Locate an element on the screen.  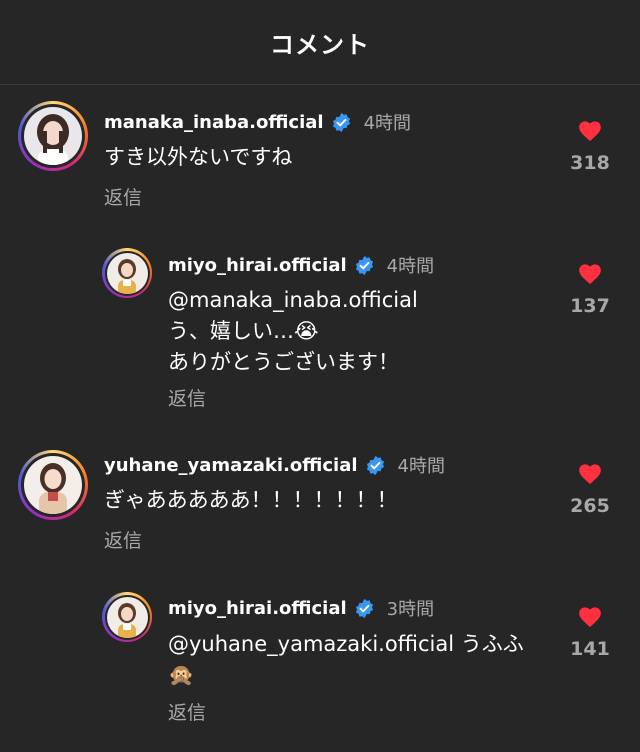
comment-line: すき以外ないですね is located at coordinates (198, 157).